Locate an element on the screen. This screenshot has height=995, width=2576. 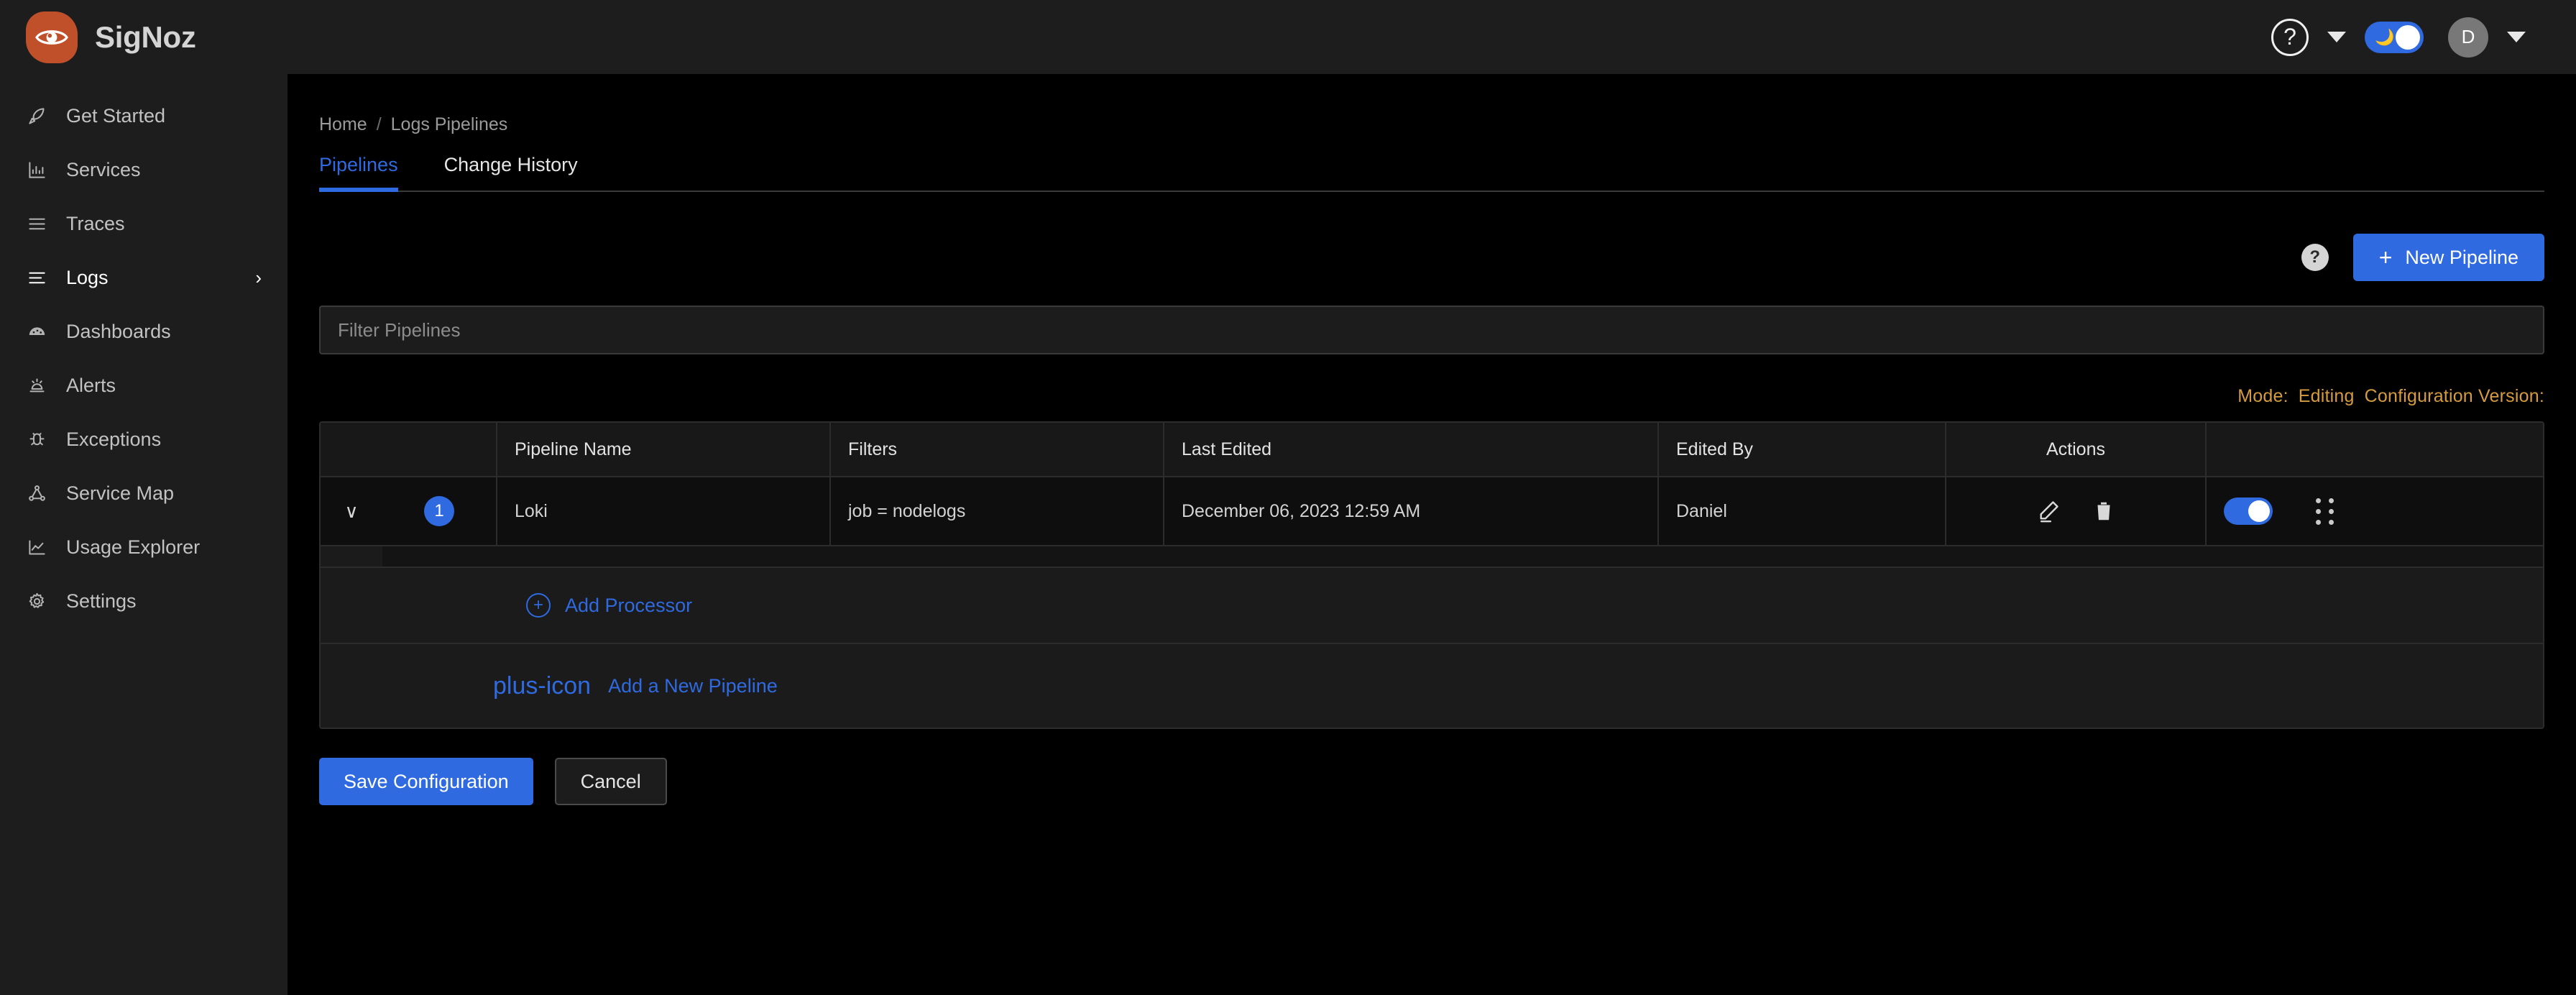
help-chevron-down-icon is located at coordinates (2336, 37).